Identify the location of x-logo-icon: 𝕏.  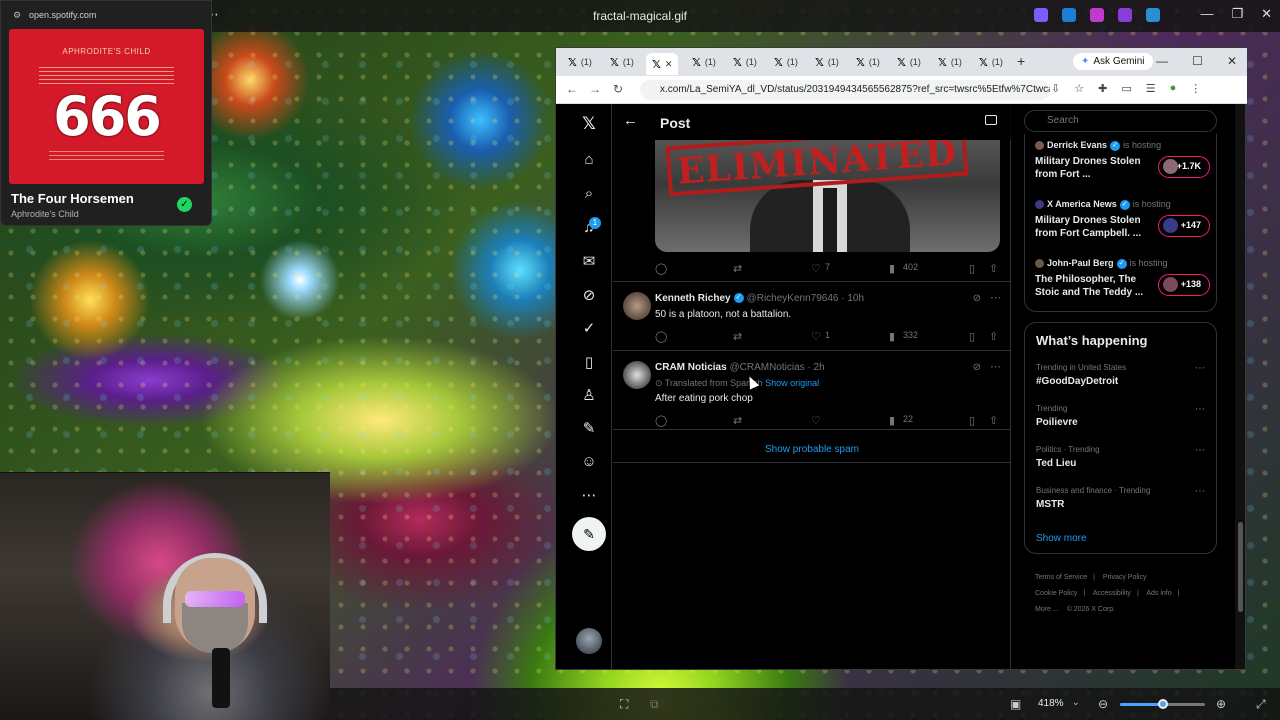
(589, 124).